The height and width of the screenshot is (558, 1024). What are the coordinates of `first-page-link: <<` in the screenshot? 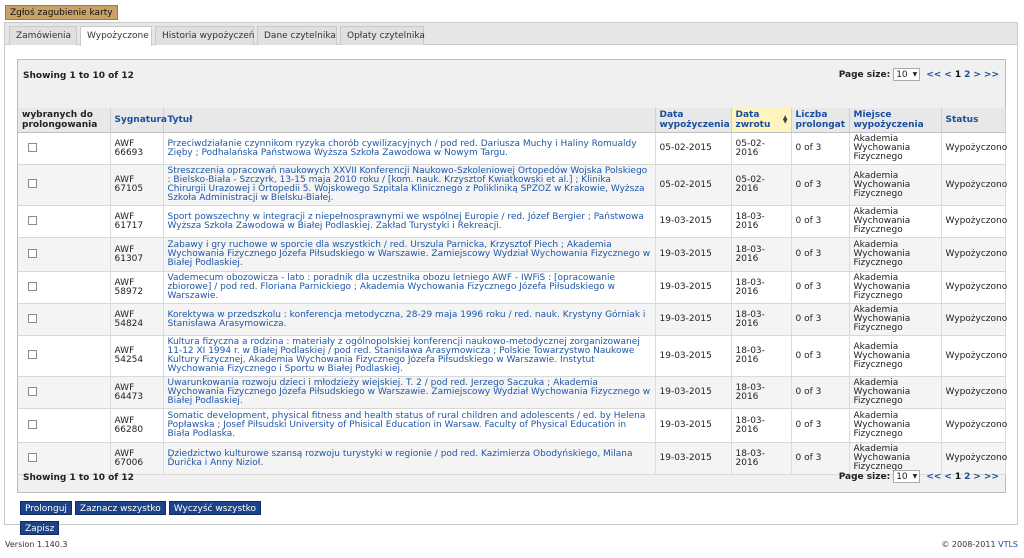 It's located at (933, 75).